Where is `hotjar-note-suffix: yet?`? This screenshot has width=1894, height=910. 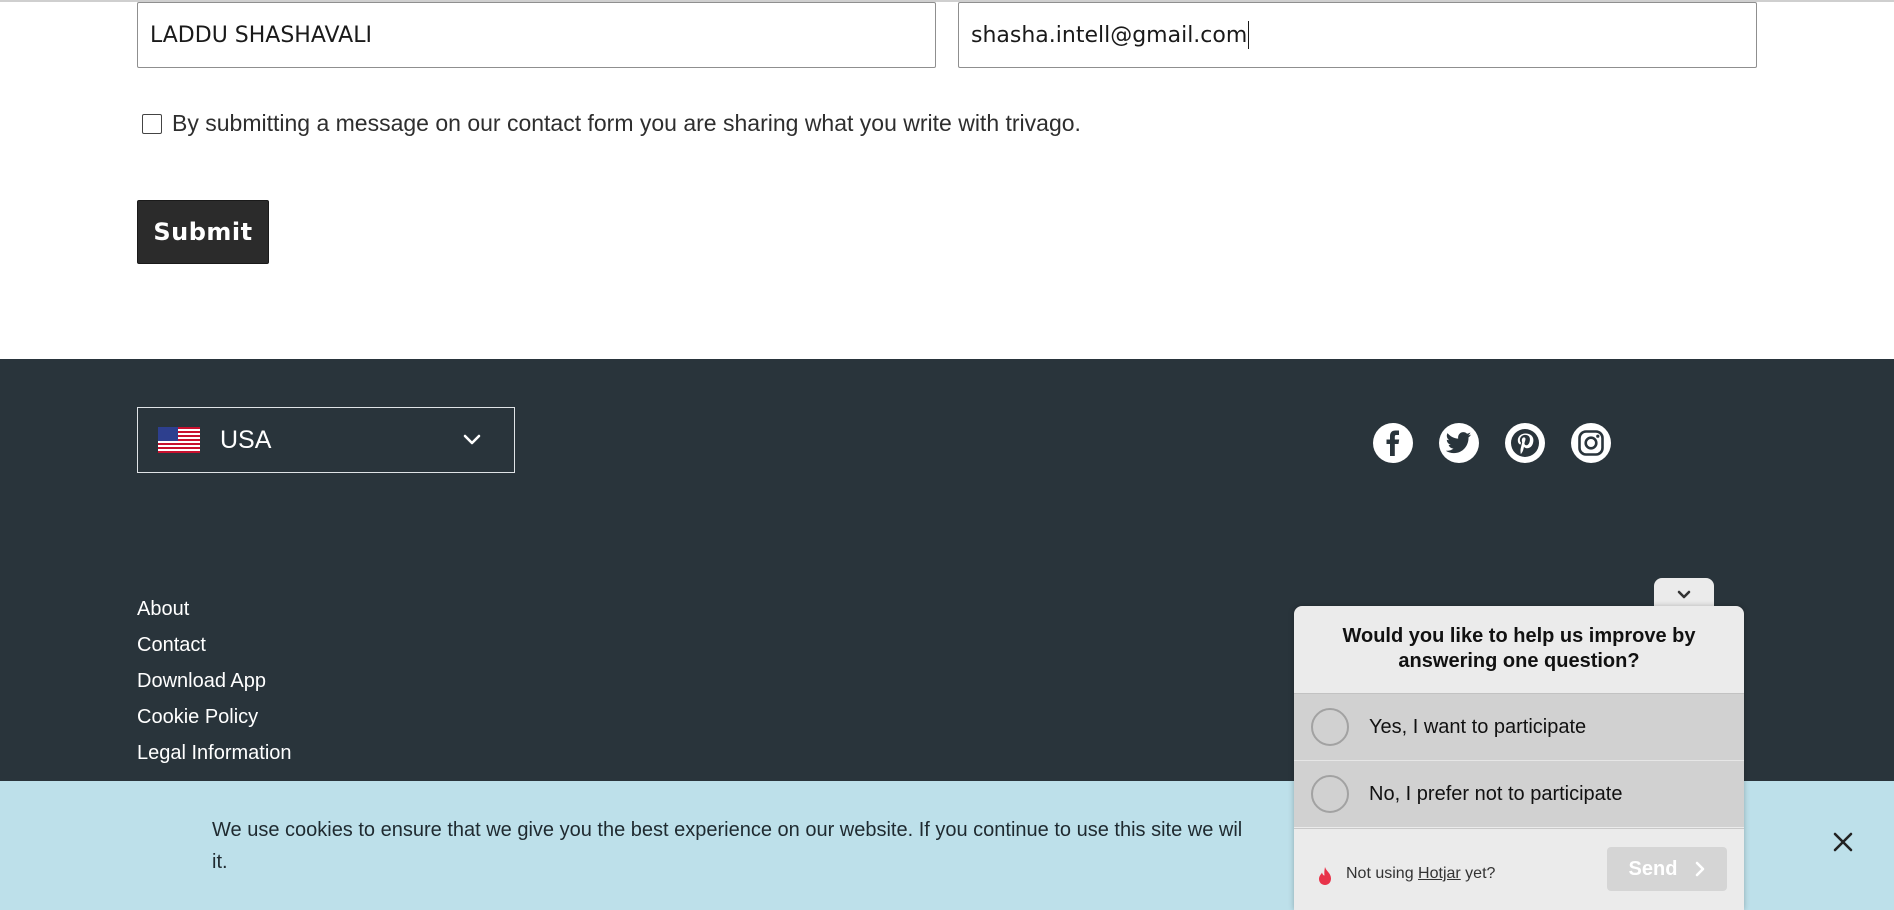
hotjar-note-suffix: yet? is located at coordinates (1478, 873).